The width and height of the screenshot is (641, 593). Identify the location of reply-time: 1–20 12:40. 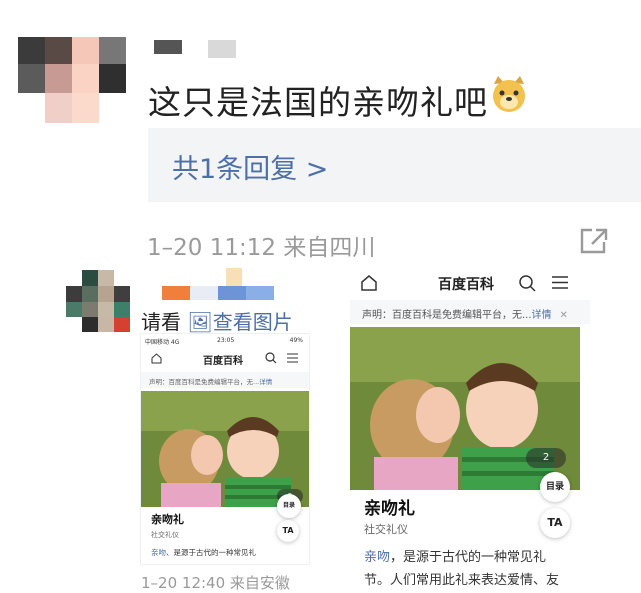
(183, 583).